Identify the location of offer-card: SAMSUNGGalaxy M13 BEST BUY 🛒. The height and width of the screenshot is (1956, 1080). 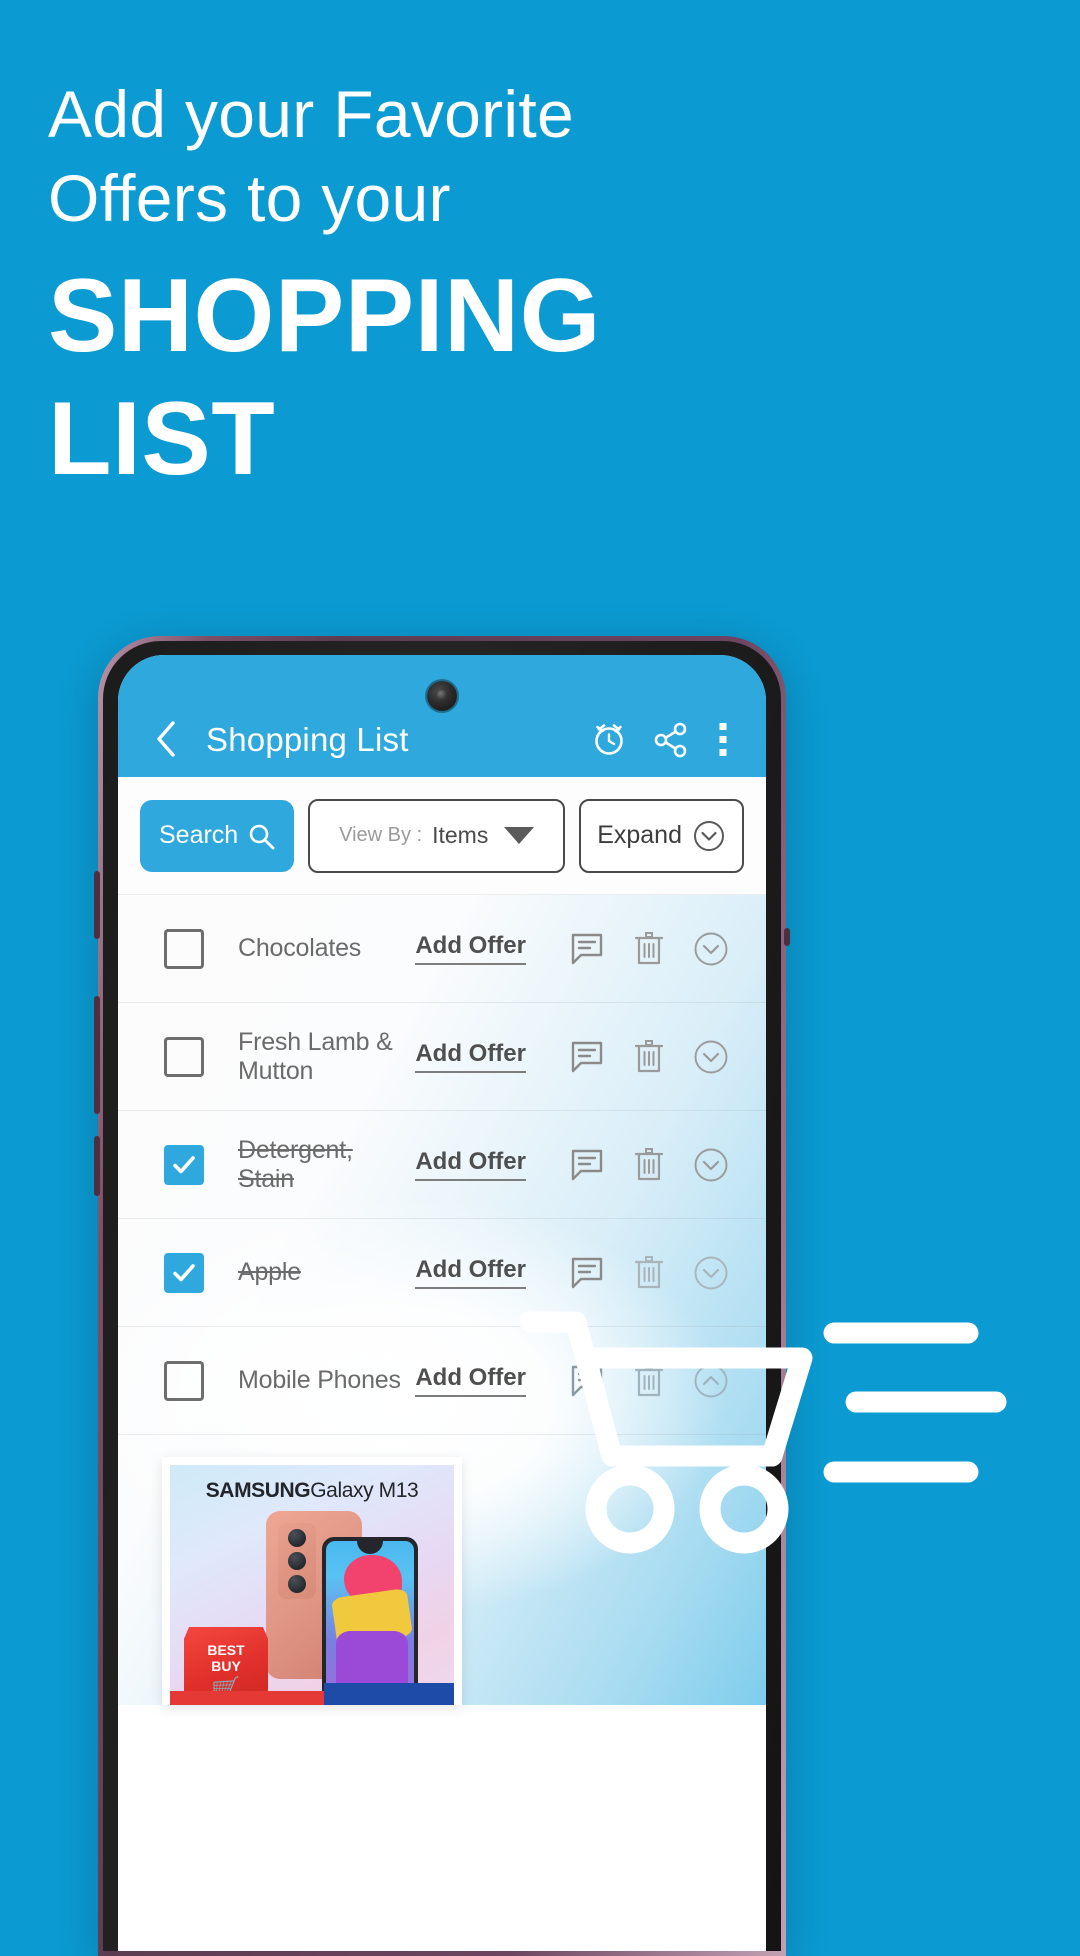
(312, 1581).